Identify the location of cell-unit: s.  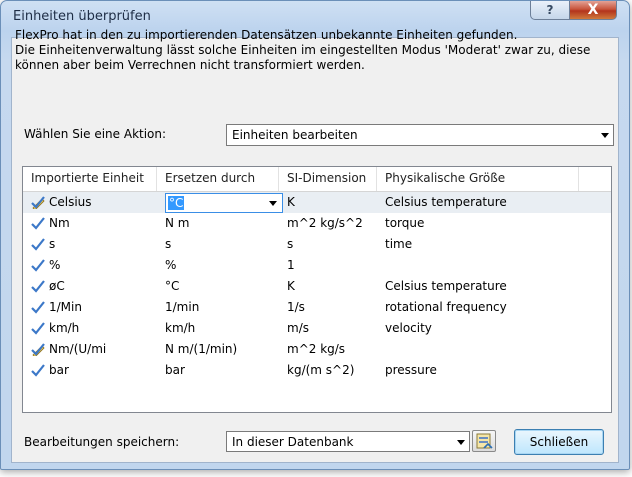
(52, 244).